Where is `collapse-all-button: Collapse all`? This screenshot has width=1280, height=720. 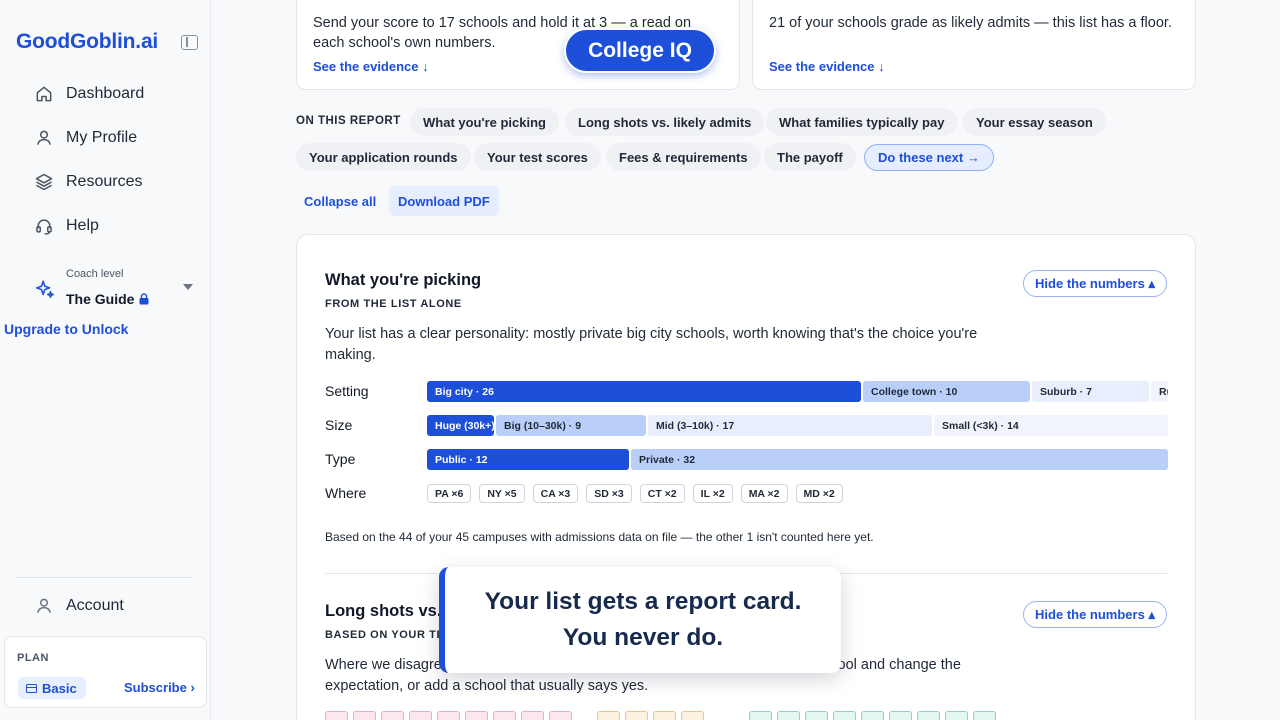 collapse-all-button: Collapse all is located at coordinates (340, 201).